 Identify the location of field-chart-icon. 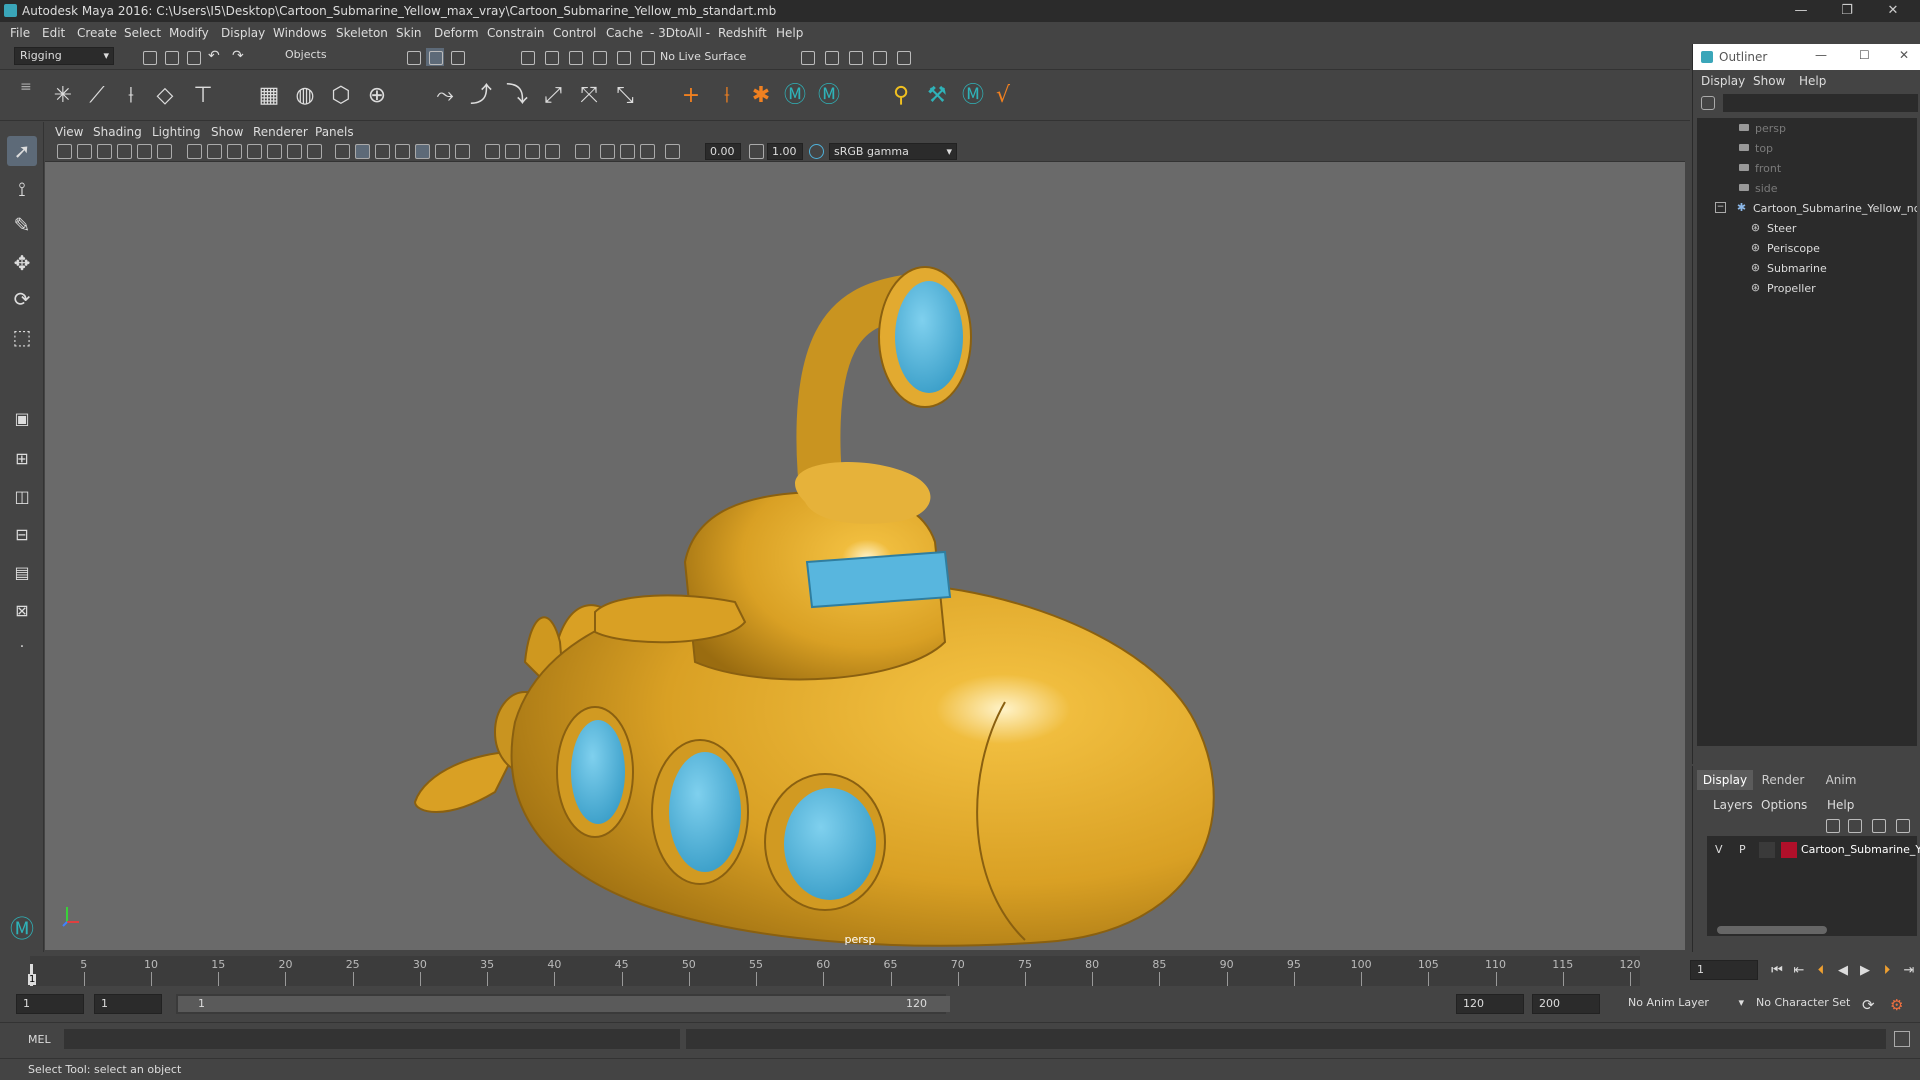
(274, 151).